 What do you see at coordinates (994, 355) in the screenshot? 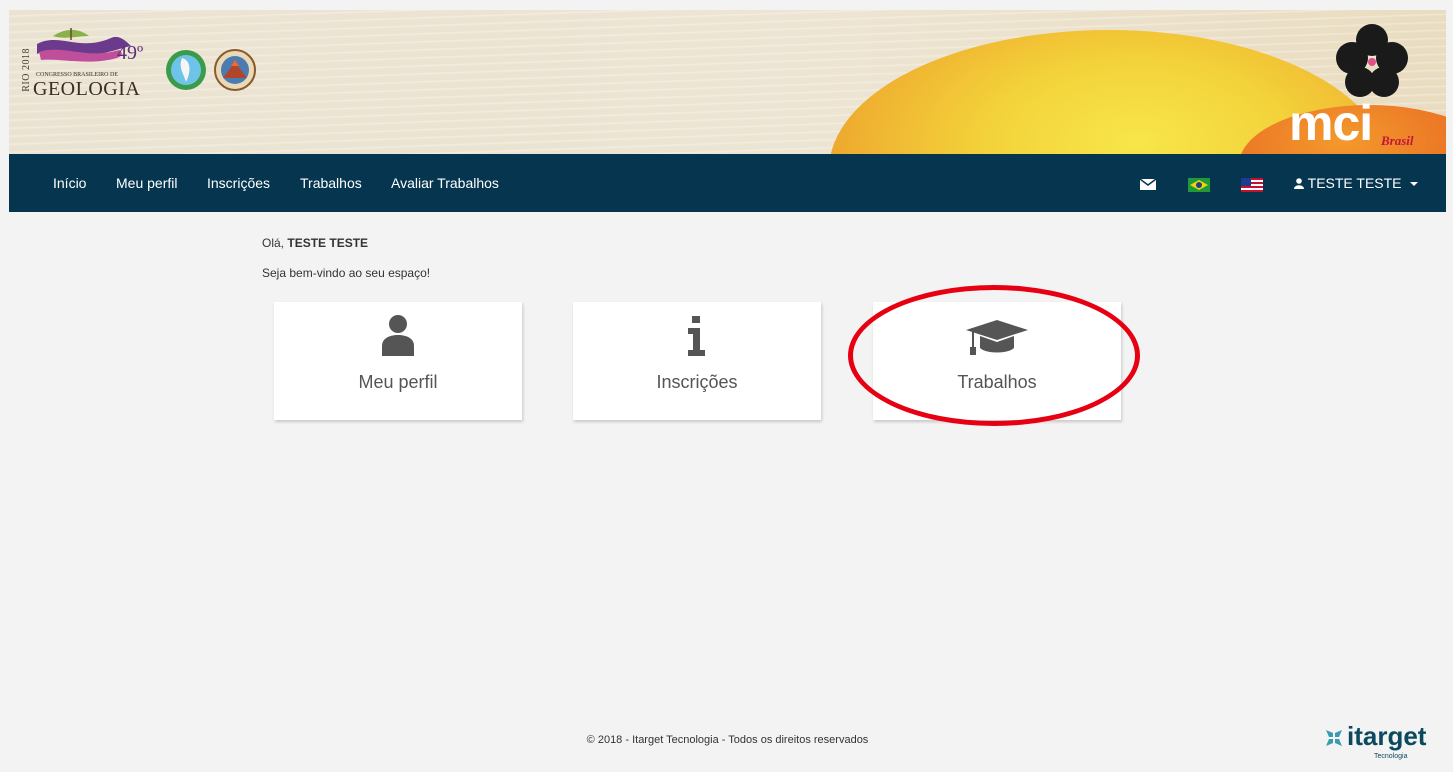
I see `highlight-annotation` at bounding box center [994, 355].